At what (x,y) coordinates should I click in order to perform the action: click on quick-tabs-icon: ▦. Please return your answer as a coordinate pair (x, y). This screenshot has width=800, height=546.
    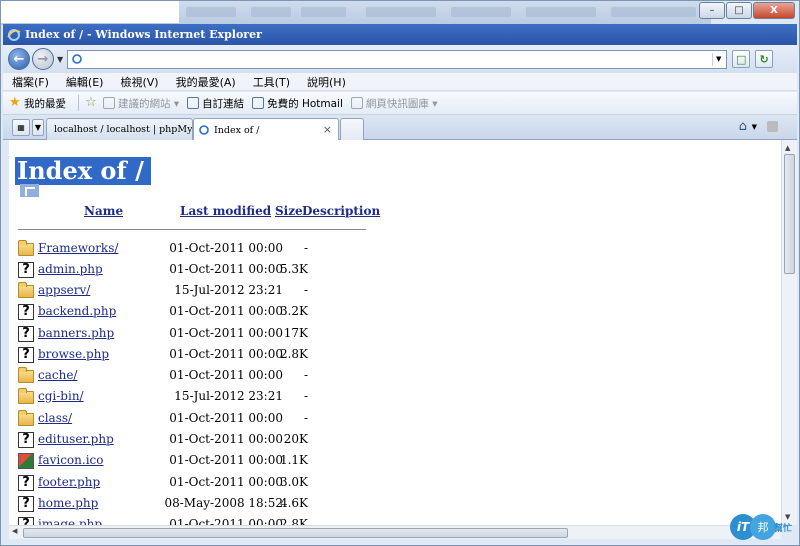
    Looking at the image, I should click on (21, 127).